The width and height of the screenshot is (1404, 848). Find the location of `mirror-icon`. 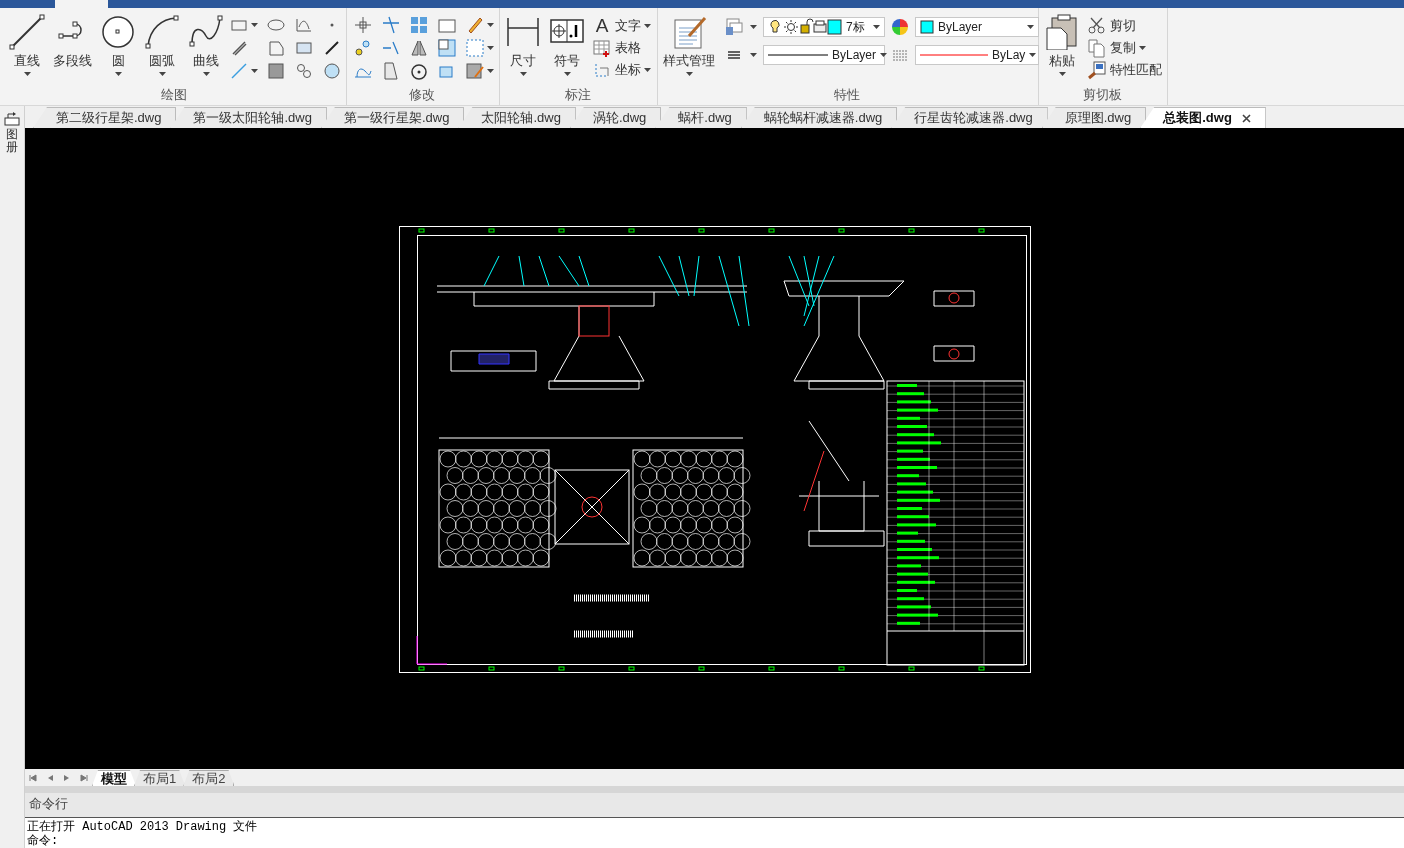

mirror-icon is located at coordinates (419, 48).